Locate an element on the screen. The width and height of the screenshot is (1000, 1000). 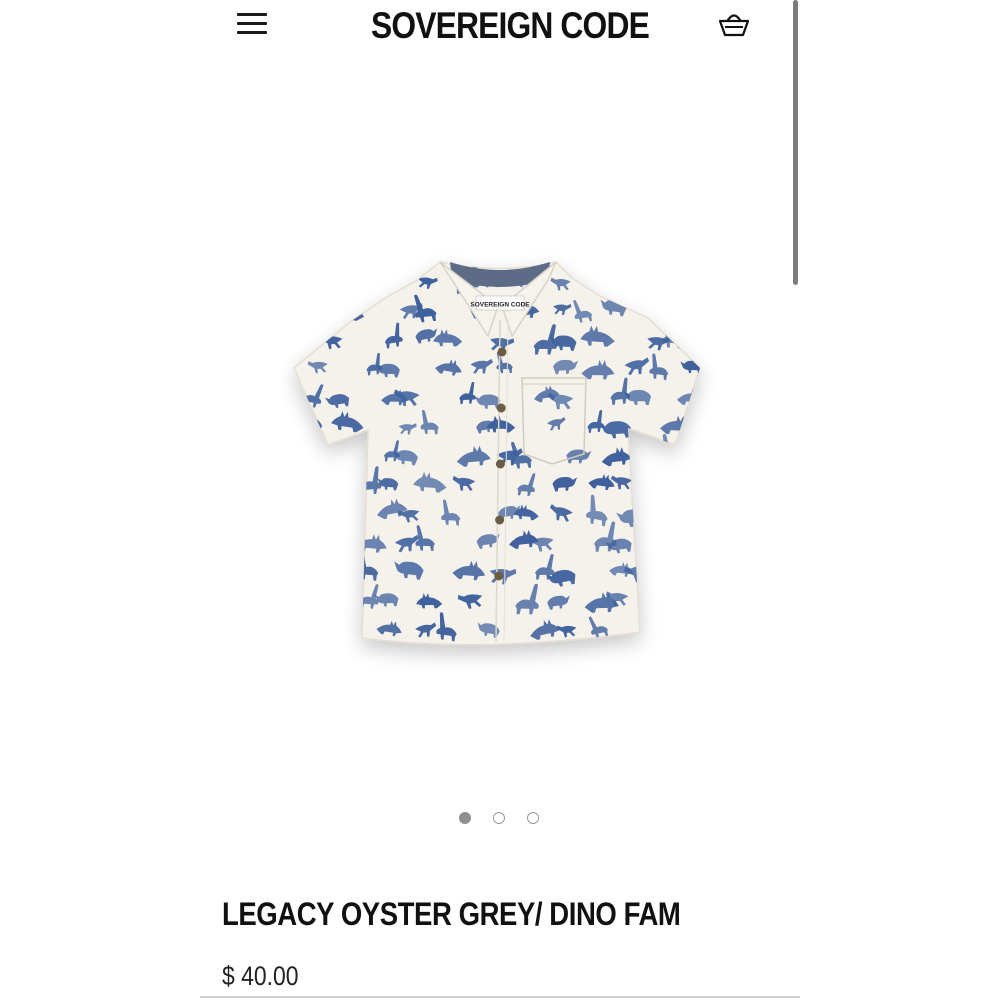
shopping-basket-icon is located at coordinates (734, 25).